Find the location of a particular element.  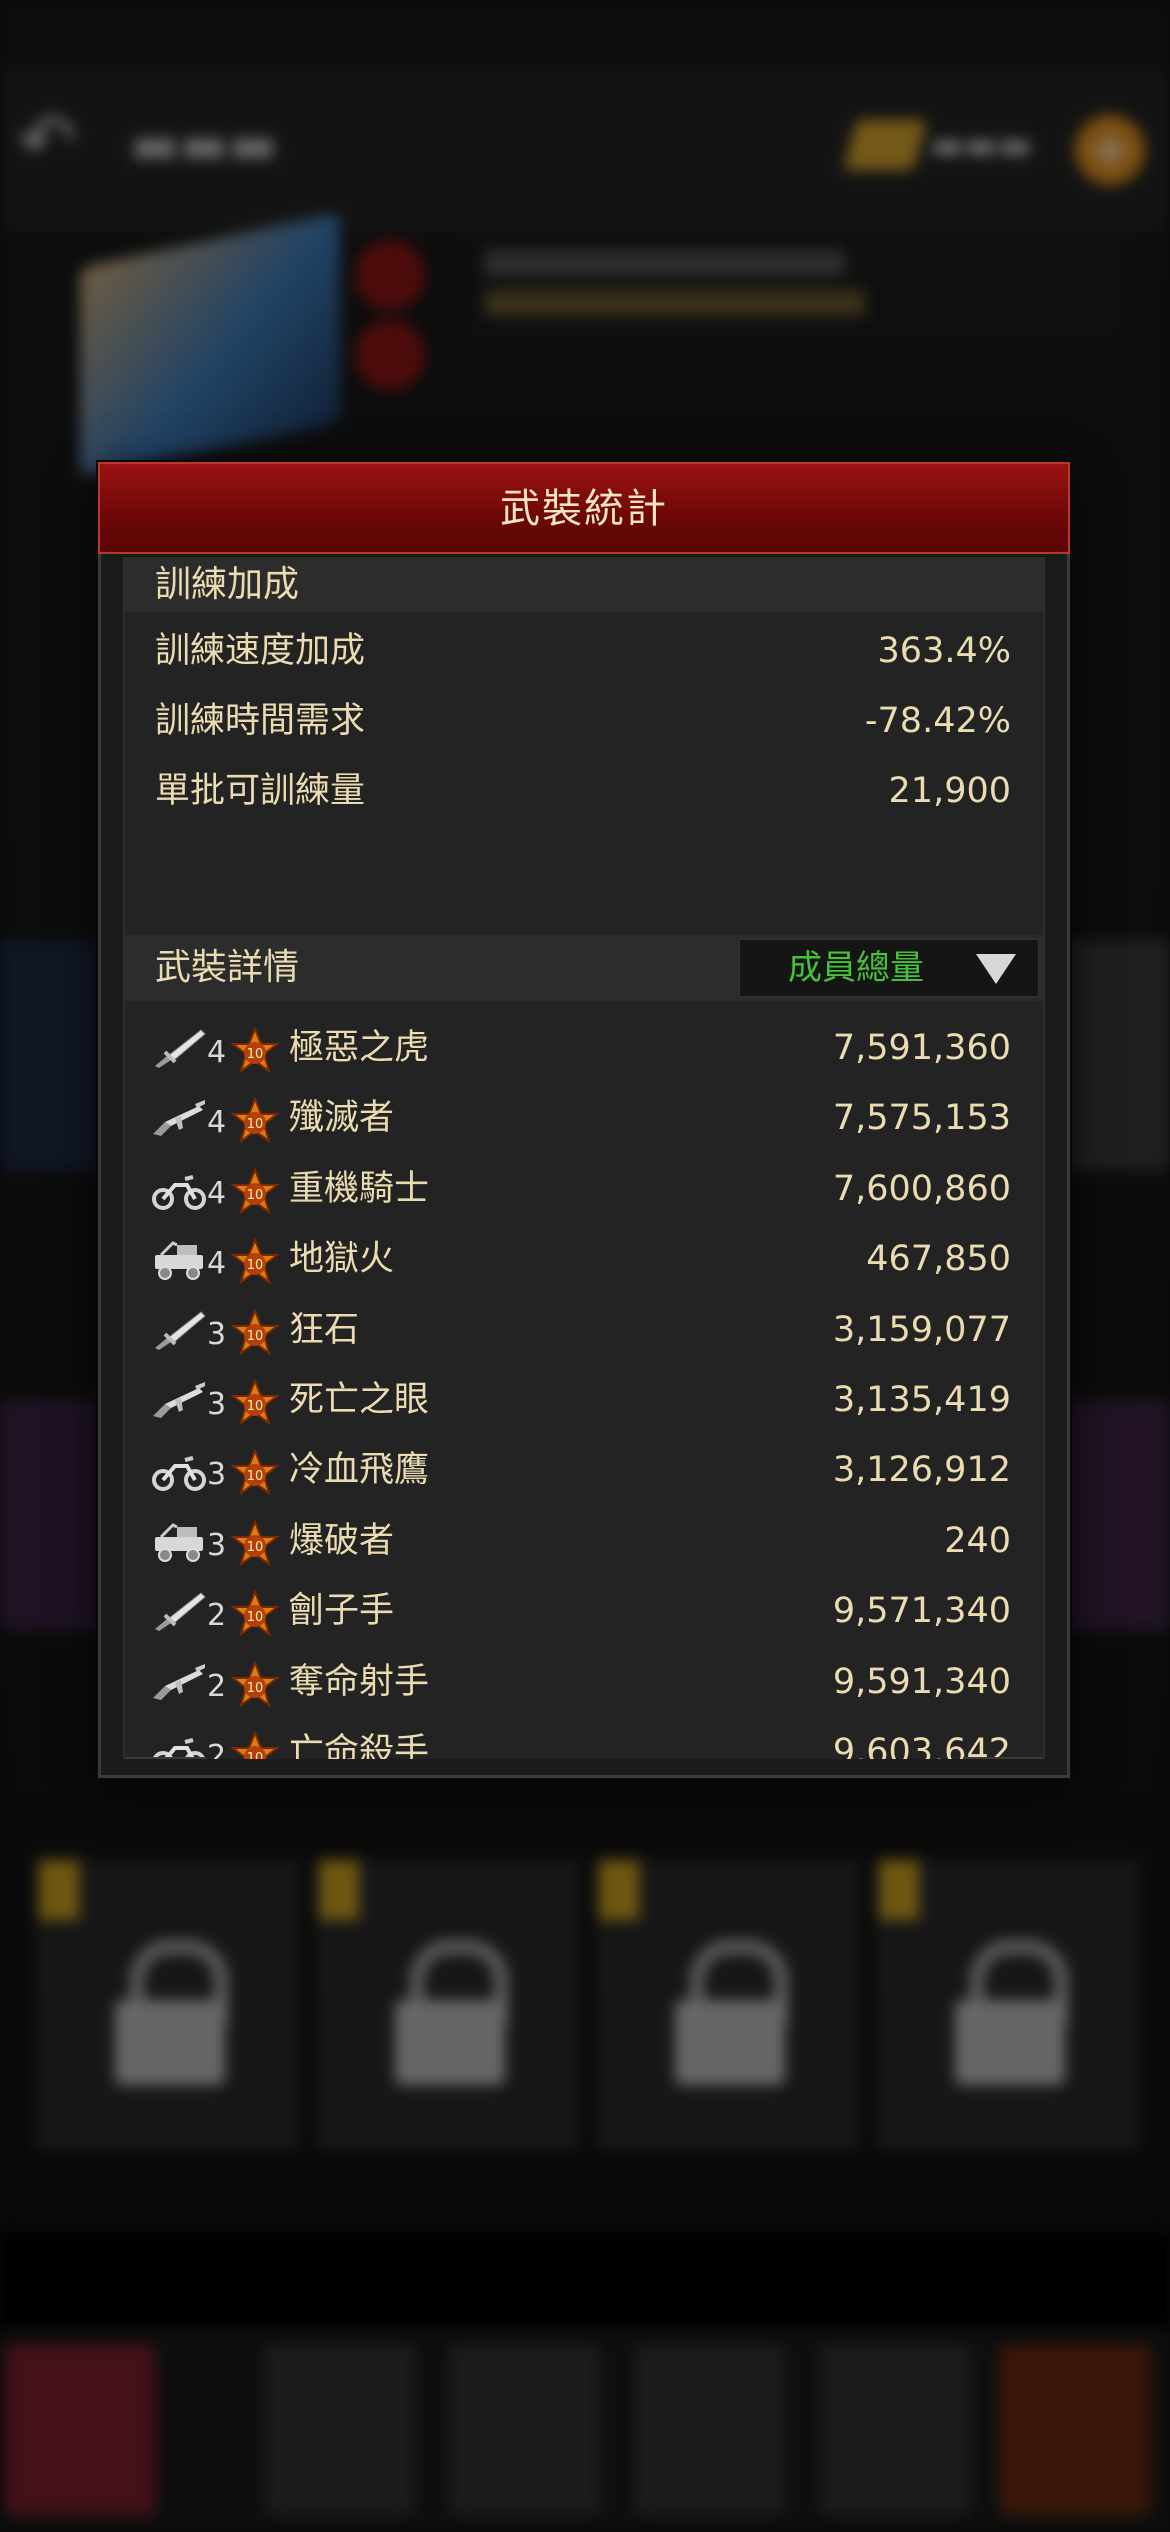

training-row-label: 訓練速度加成 is located at coordinates (260, 651).